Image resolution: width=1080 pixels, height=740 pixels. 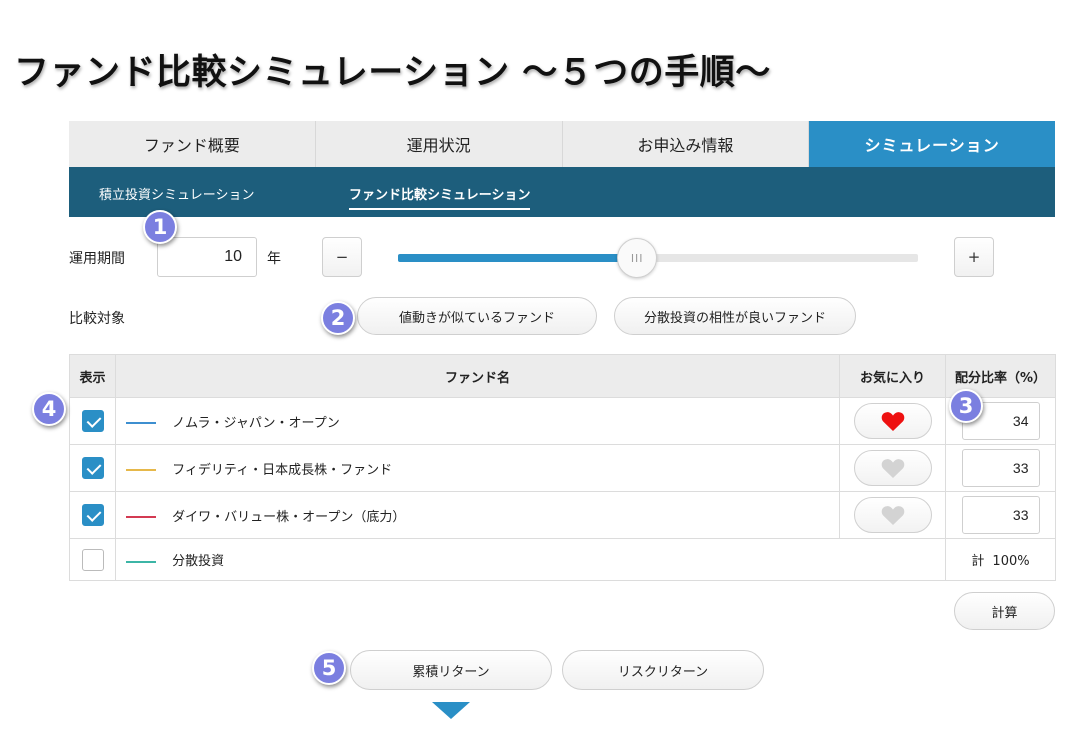 What do you see at coordinates (440, 197) in the screenshot?
I see `subtab-fund-comparison: ファンド比較シミュレーション` at bounding box center [440, 197].